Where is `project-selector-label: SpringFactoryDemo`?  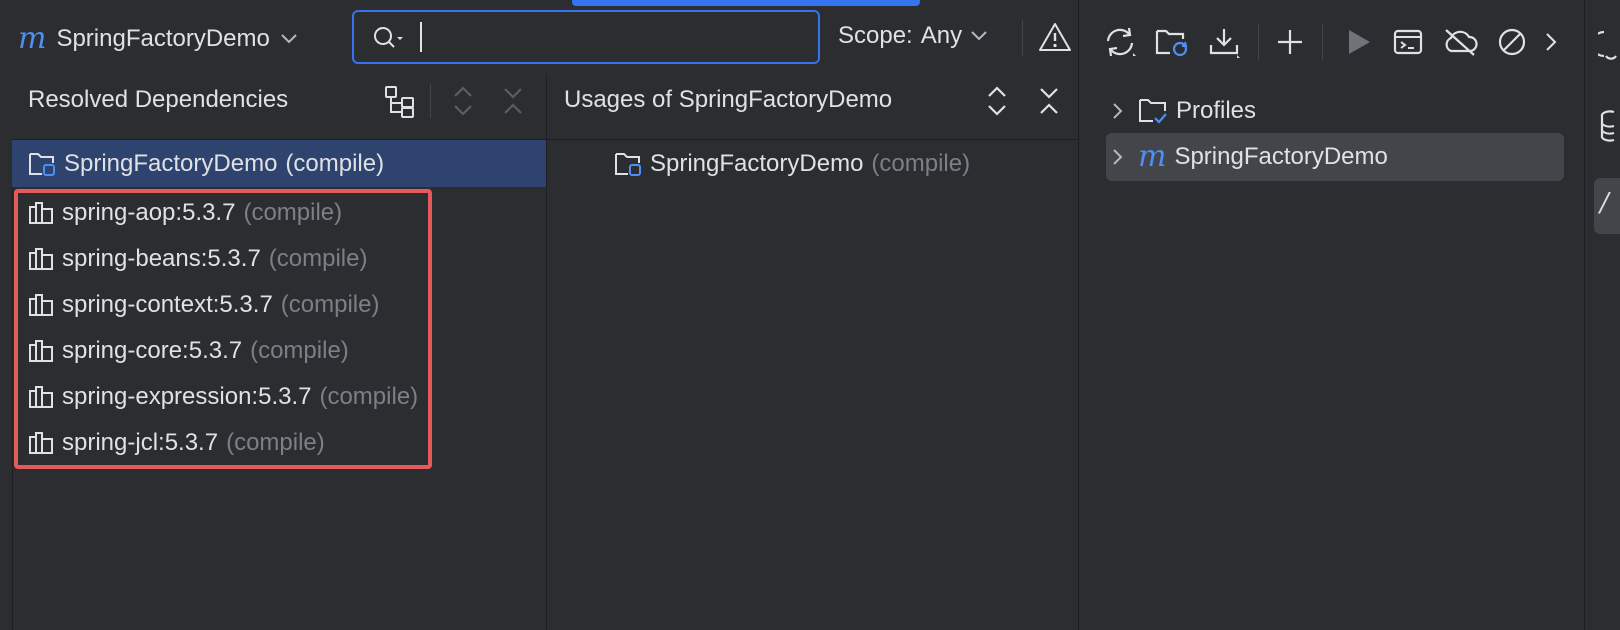 project-selector-label: SpringFactoryDemo is located at coordinates (163, 38).